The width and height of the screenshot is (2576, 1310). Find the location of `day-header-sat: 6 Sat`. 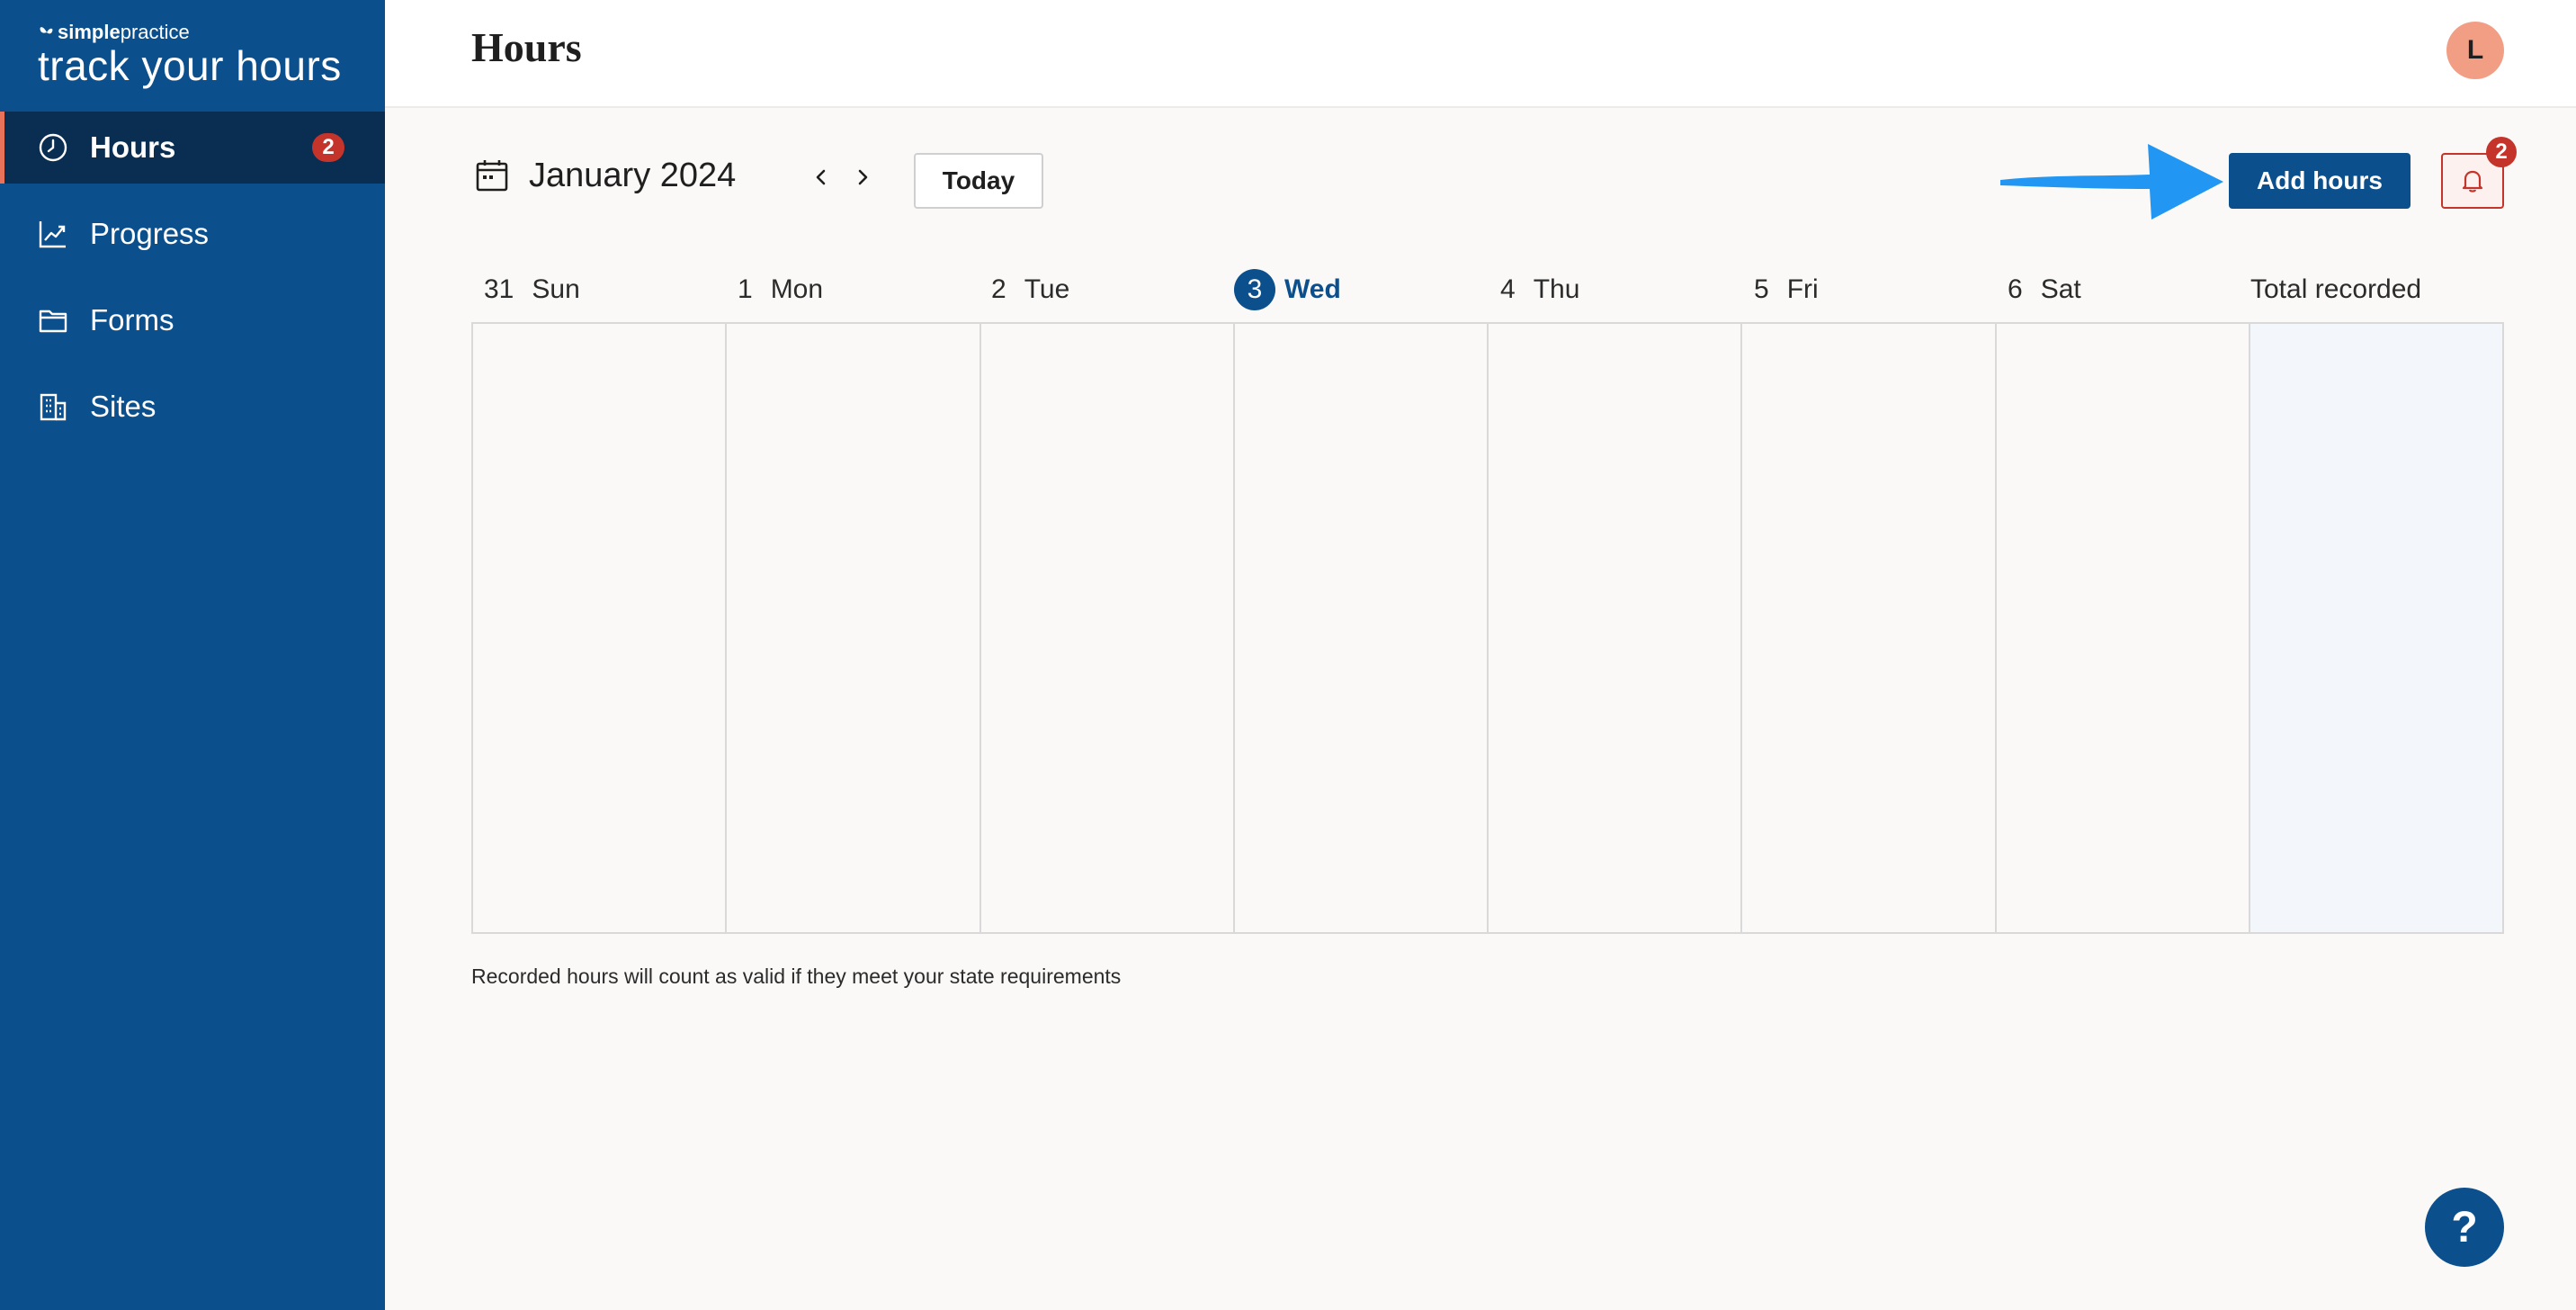

day-header-sat: 6 Sat is located at coordinates (2038, 290).